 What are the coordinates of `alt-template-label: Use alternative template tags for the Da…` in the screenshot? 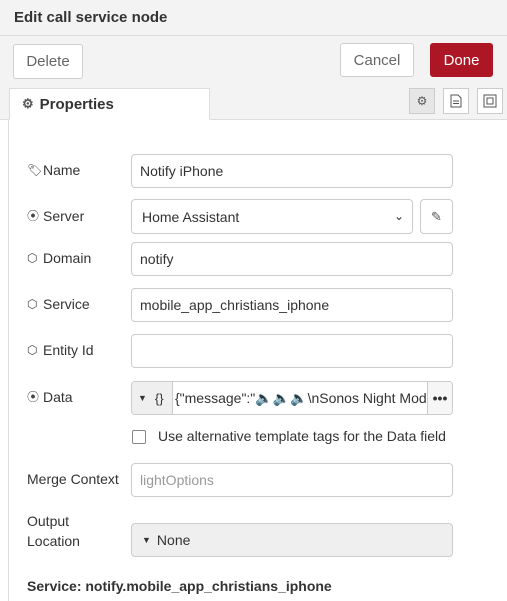 It's located at (302, 436).